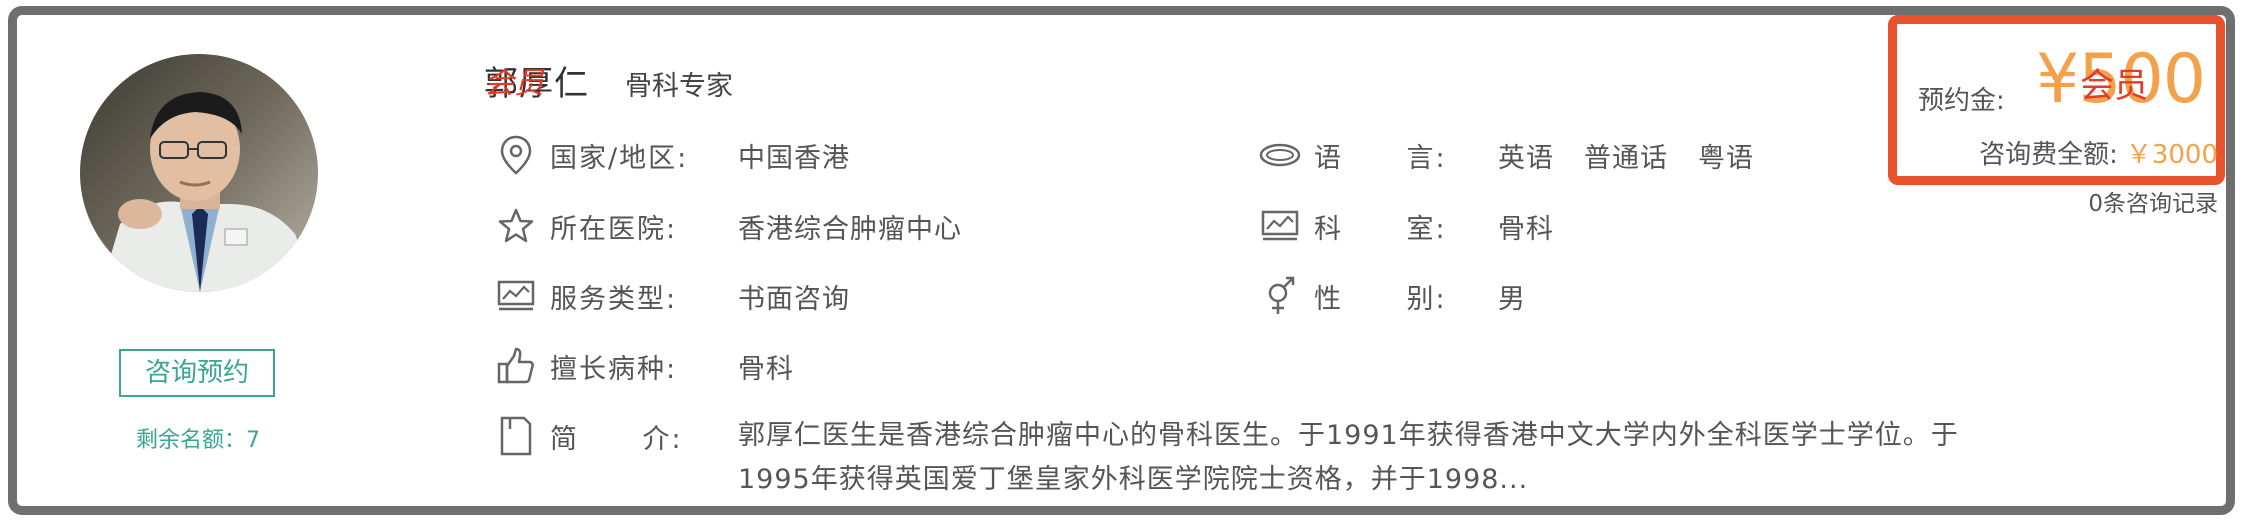 Image resolution: width=2254 pixels, height=530 pixels. I want to click on country-value: 中国香港, so click(794, 158).